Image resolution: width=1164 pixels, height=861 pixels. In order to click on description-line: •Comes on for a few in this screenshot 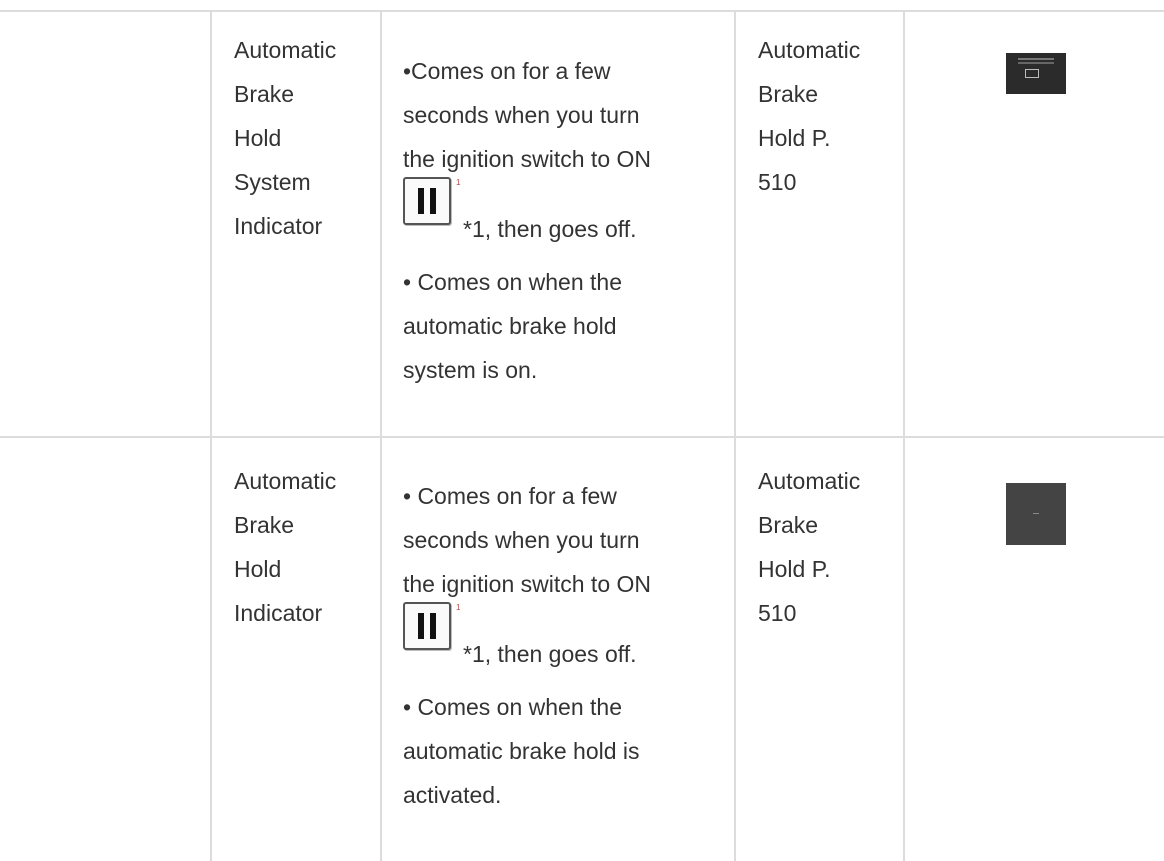, I will do `click(507, 71)`.